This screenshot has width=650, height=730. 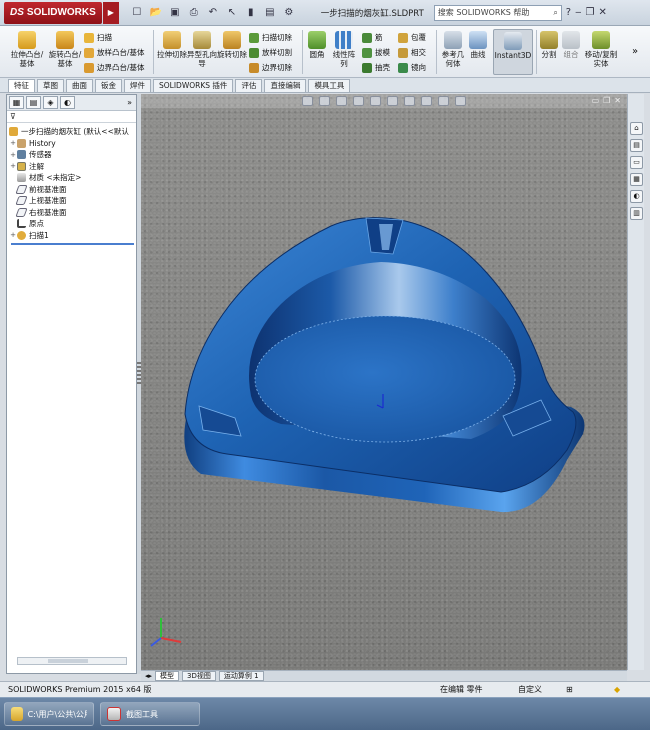 I want to click on rollback-bar, so click(x=72, y=244).